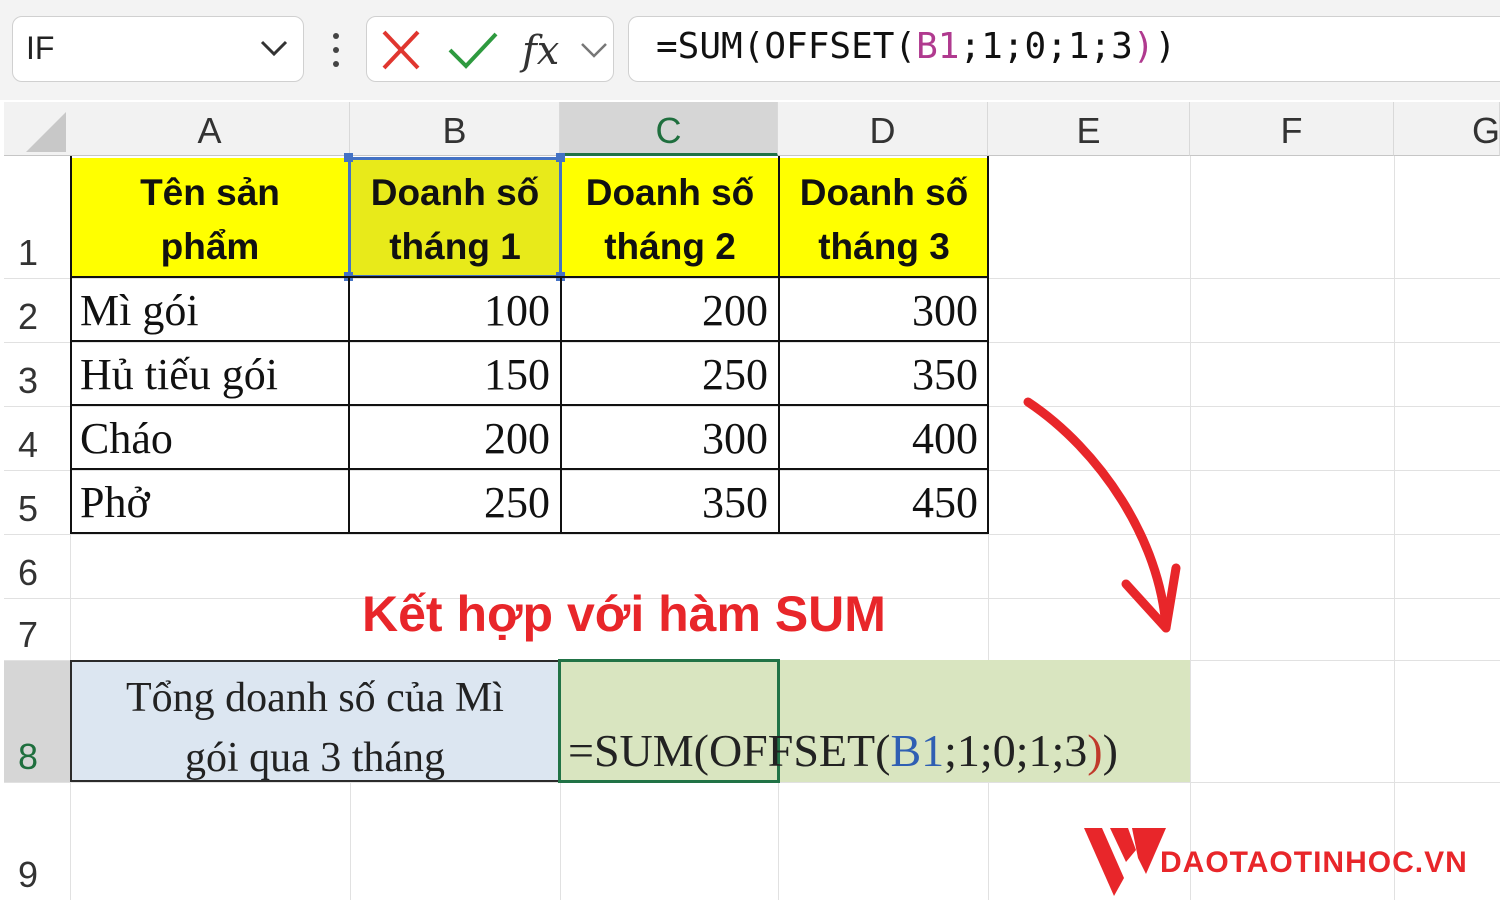 The width and height of the screenshot is (1500, 900). What do you see at coordinates (210, 311) in the screenshot?
I see `cell-a2: Mì gói` at bounding box center [210, 311].